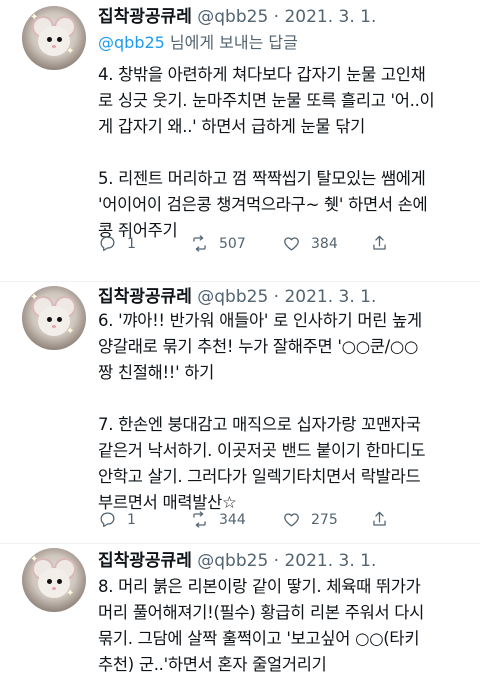 The width and height of the screenshot is (480, 686). What do you see at coordinates (262, 178) in the screenshot?
I see `text-line: 5. 리젠트 머리하고 껌 짝짝씹기 탈모있는 쌤에게` at bounding box center [262, 178].